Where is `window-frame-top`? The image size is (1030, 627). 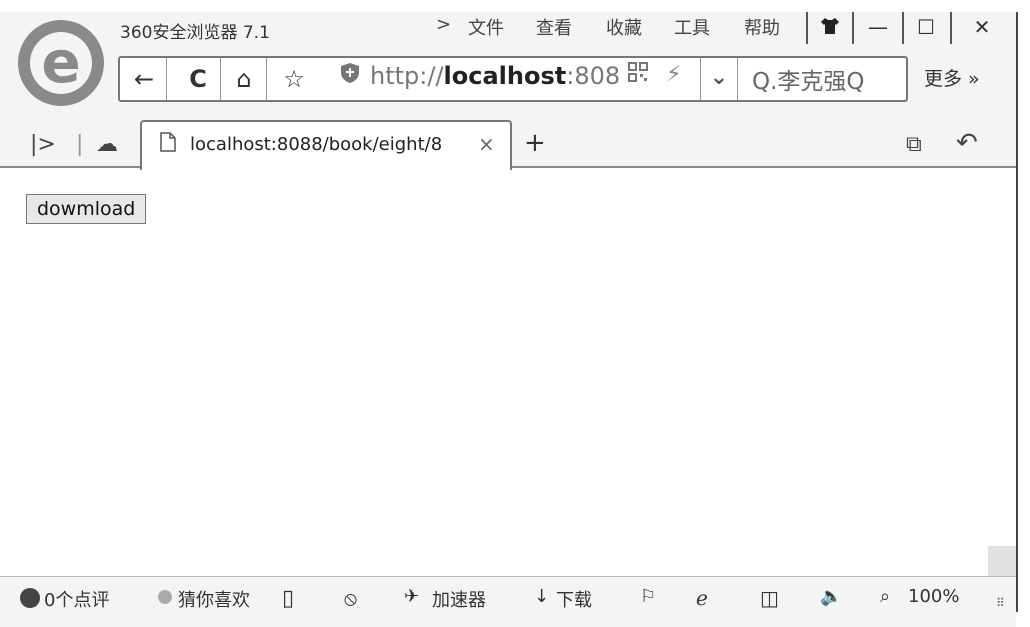
window-frame-top is located at coordinates (515, 6).